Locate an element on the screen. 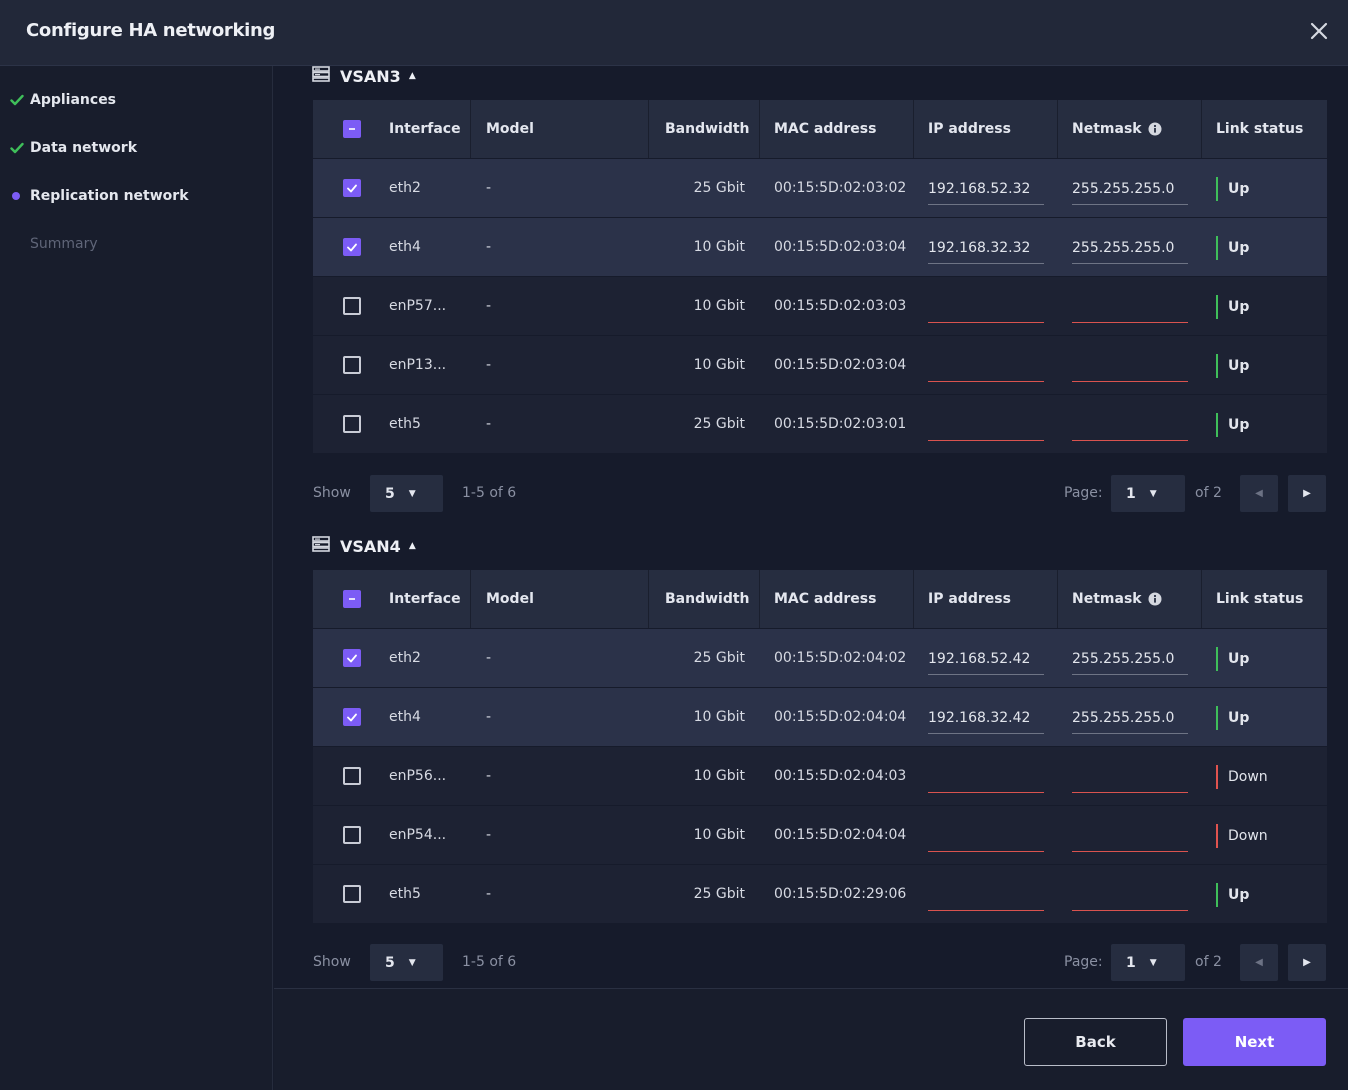  ip-address-input: 192.168.52.32 is located at coordinates (986, 189).